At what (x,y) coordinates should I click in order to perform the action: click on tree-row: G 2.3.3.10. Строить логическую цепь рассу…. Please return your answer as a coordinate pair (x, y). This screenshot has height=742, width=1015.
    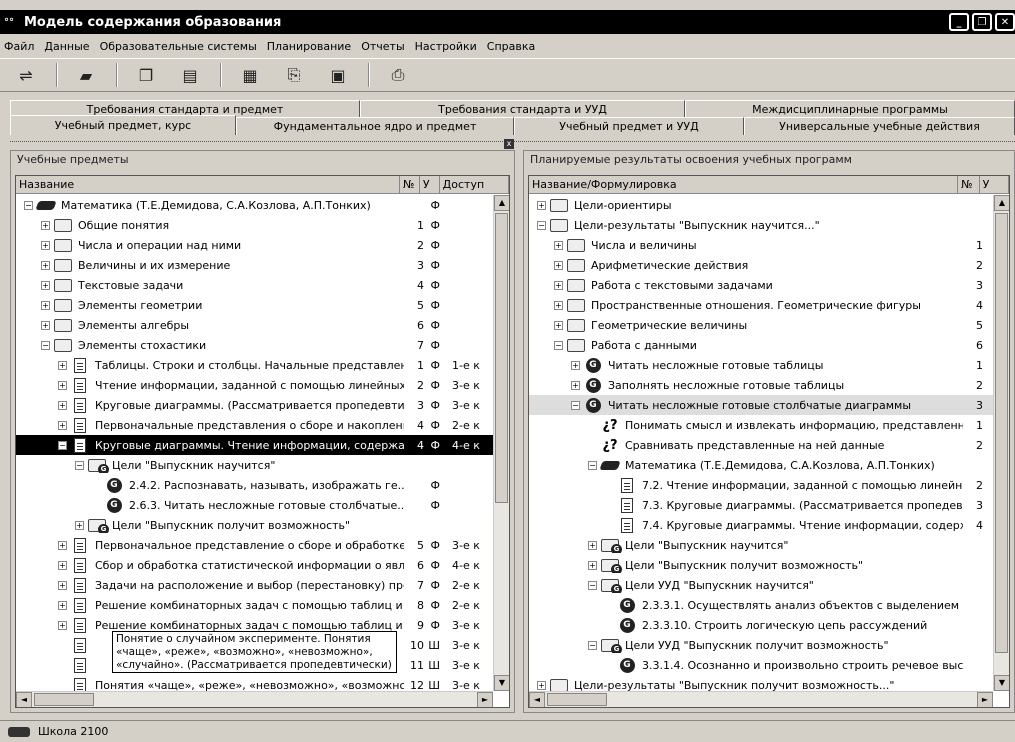
    Looking at the image, I should click on (761, 625).